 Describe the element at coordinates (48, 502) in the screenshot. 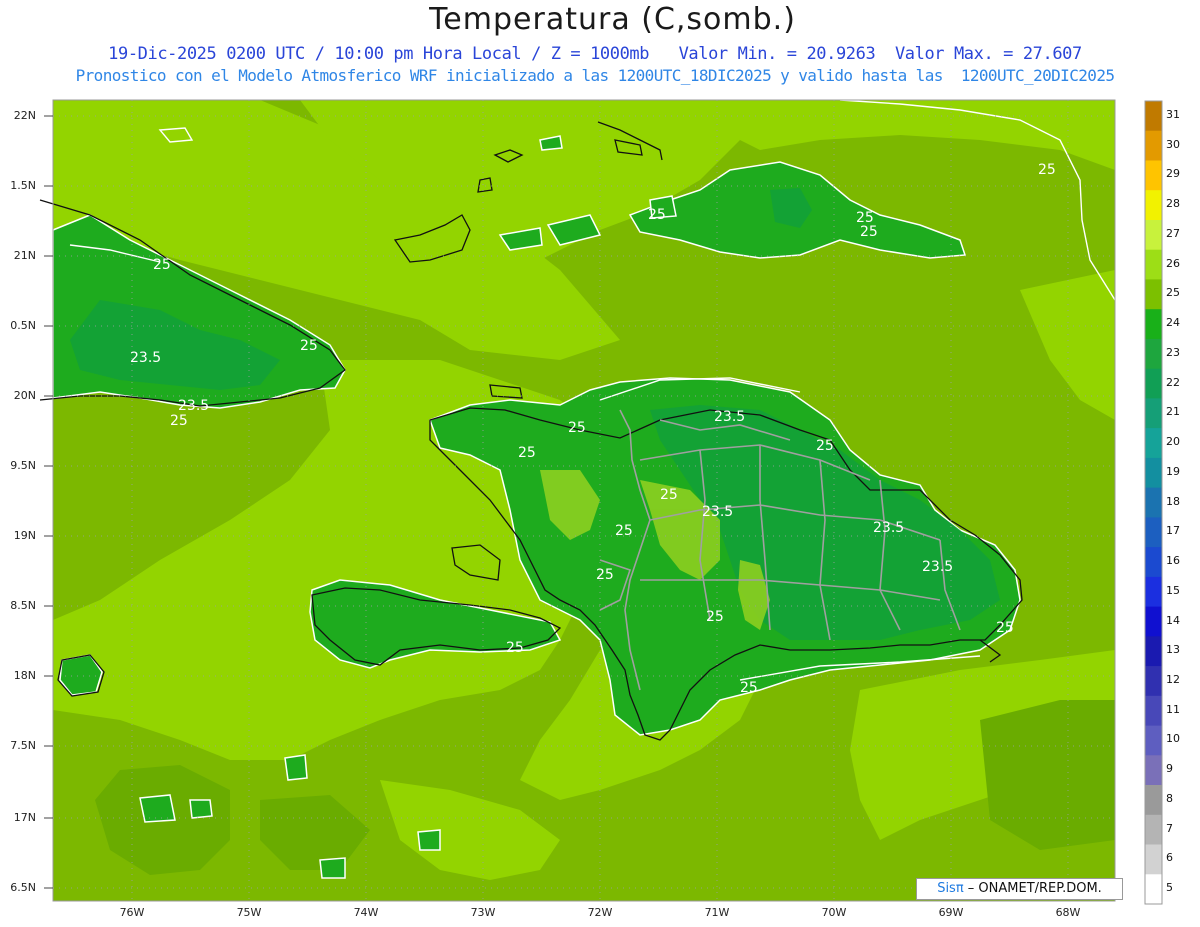

I see `axis-ticks` at that location.